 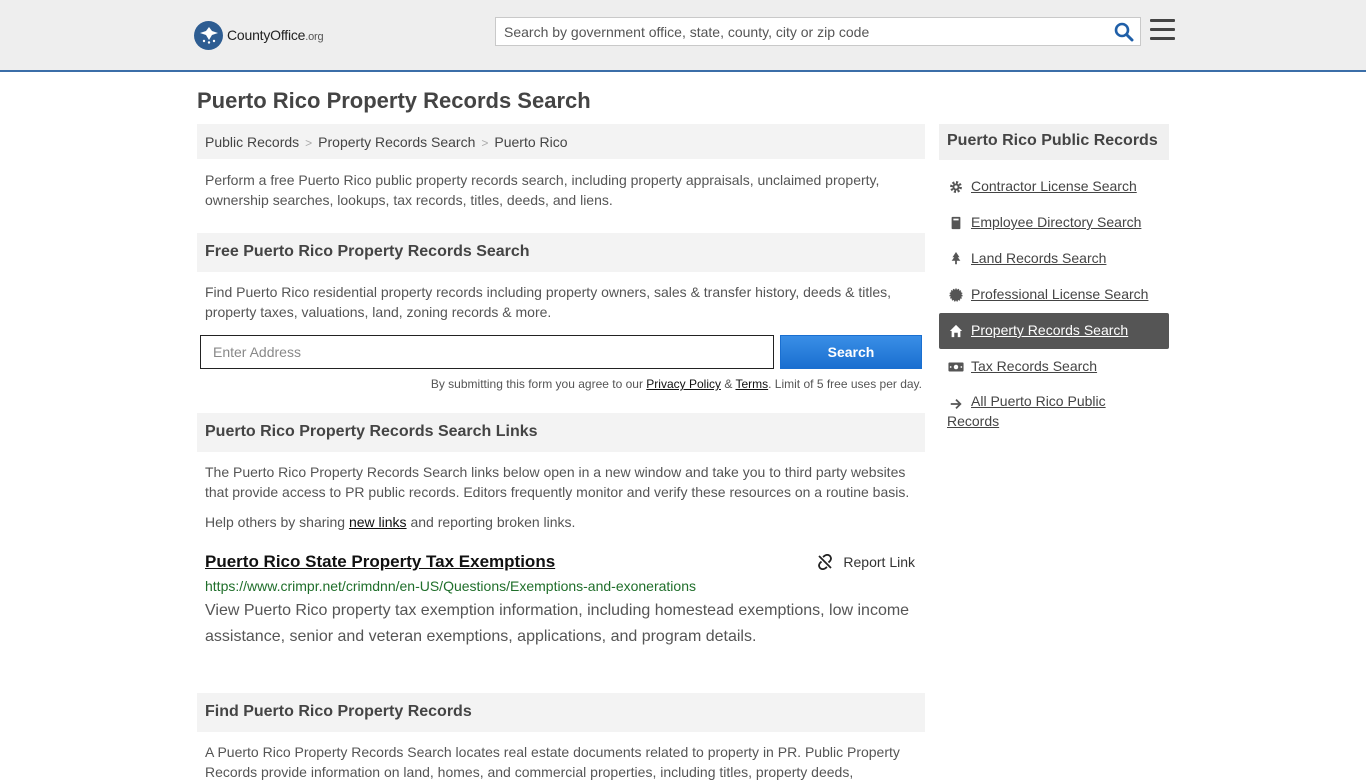 What do you see at coordinates (1054, 142) in the screenshot?
I see `sidebar-heading: Puerto Rico Public Records` at bounding box center [1054, 142].